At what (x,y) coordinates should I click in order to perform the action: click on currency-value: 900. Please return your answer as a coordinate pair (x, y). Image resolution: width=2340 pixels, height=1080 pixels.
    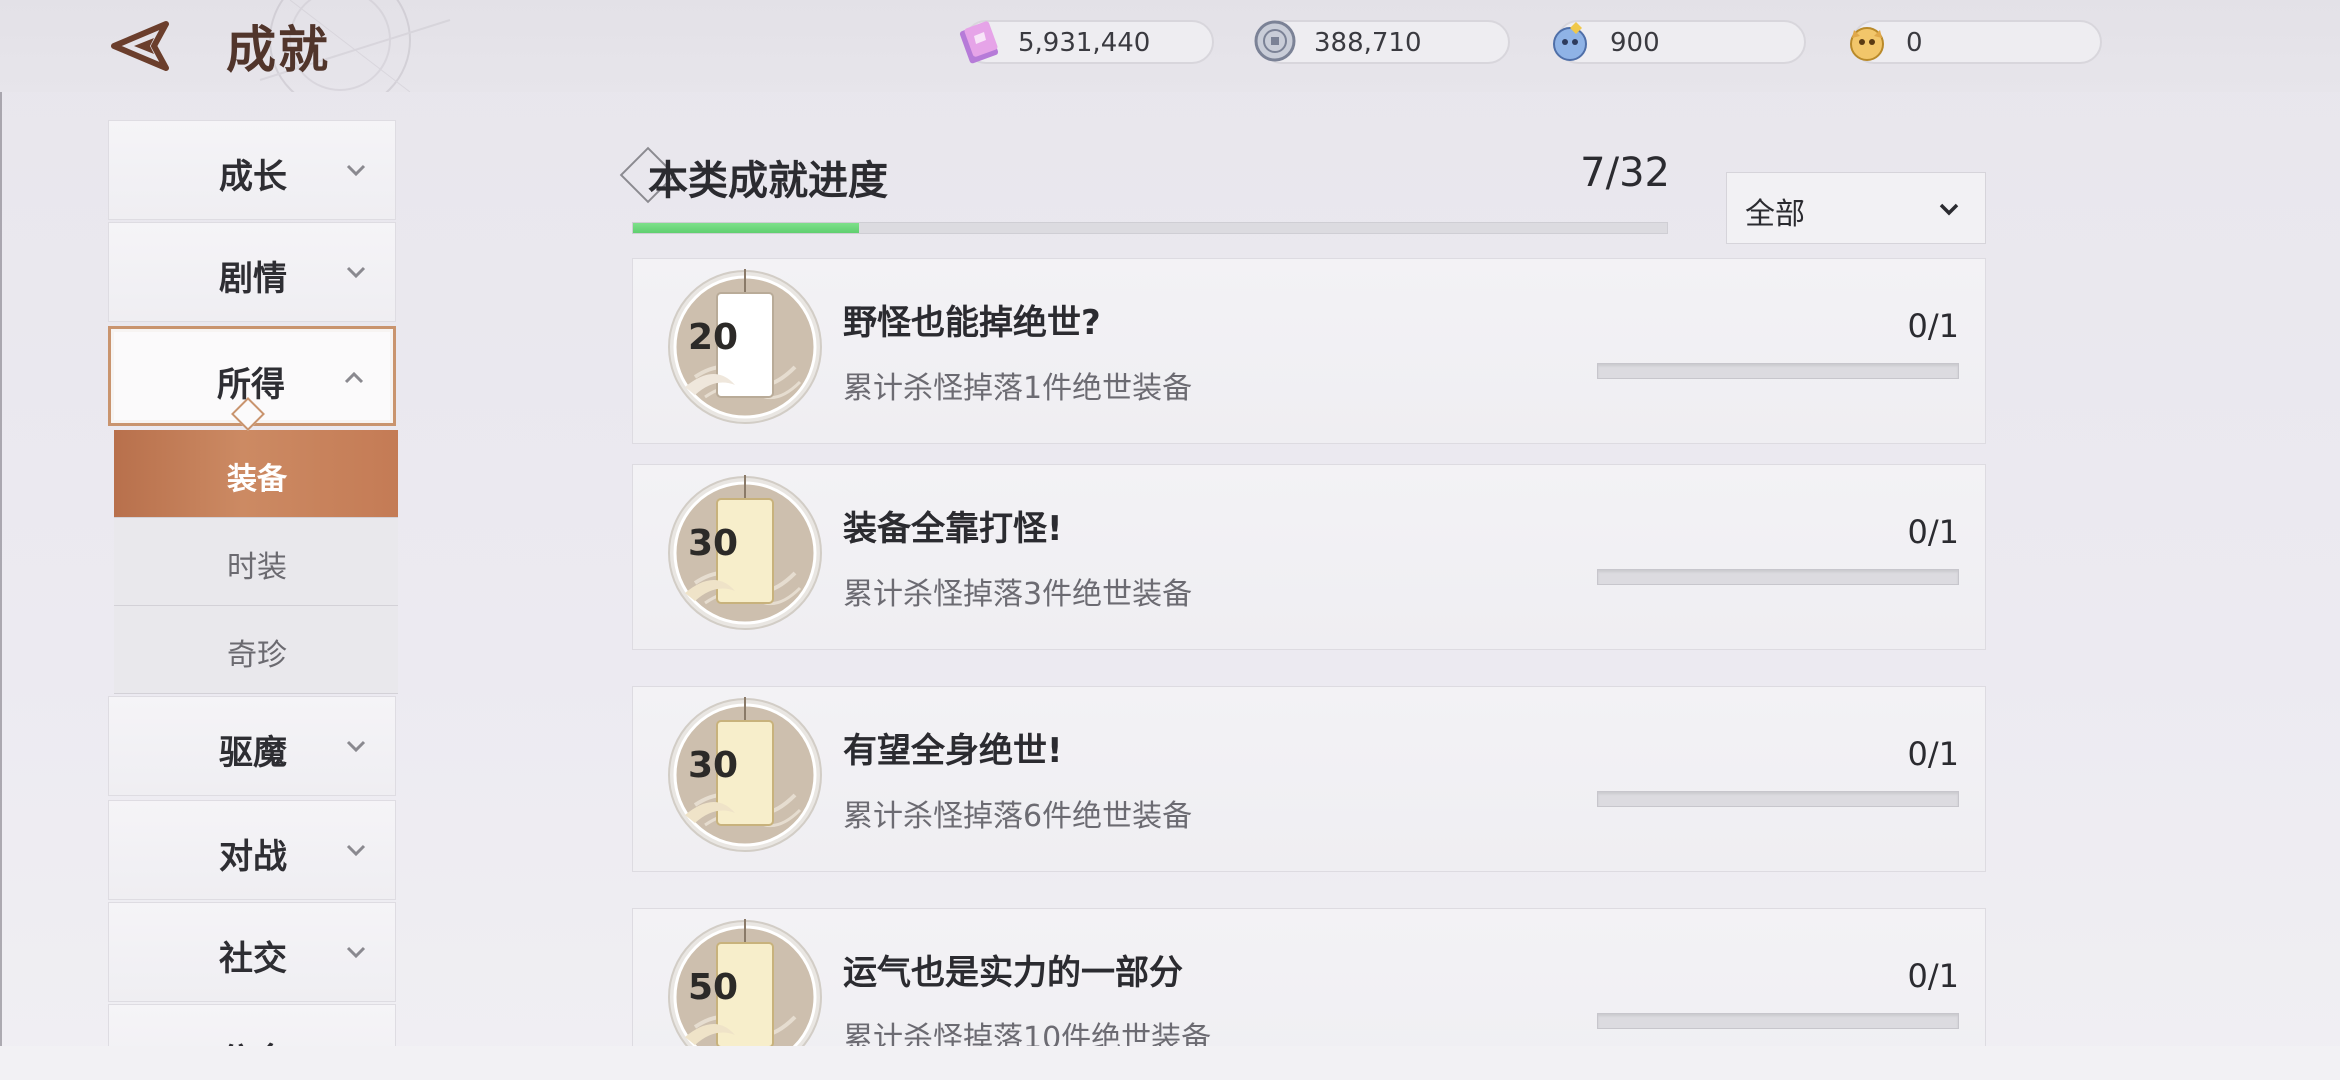
    Looking at the image, I should click on (1635, 43).